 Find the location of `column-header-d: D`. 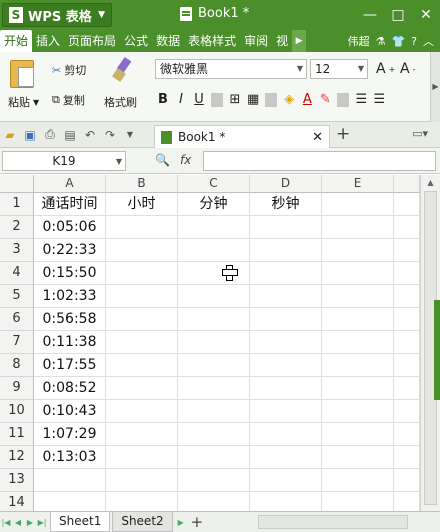

column-header-d: D is located at coordinates (286, 184).